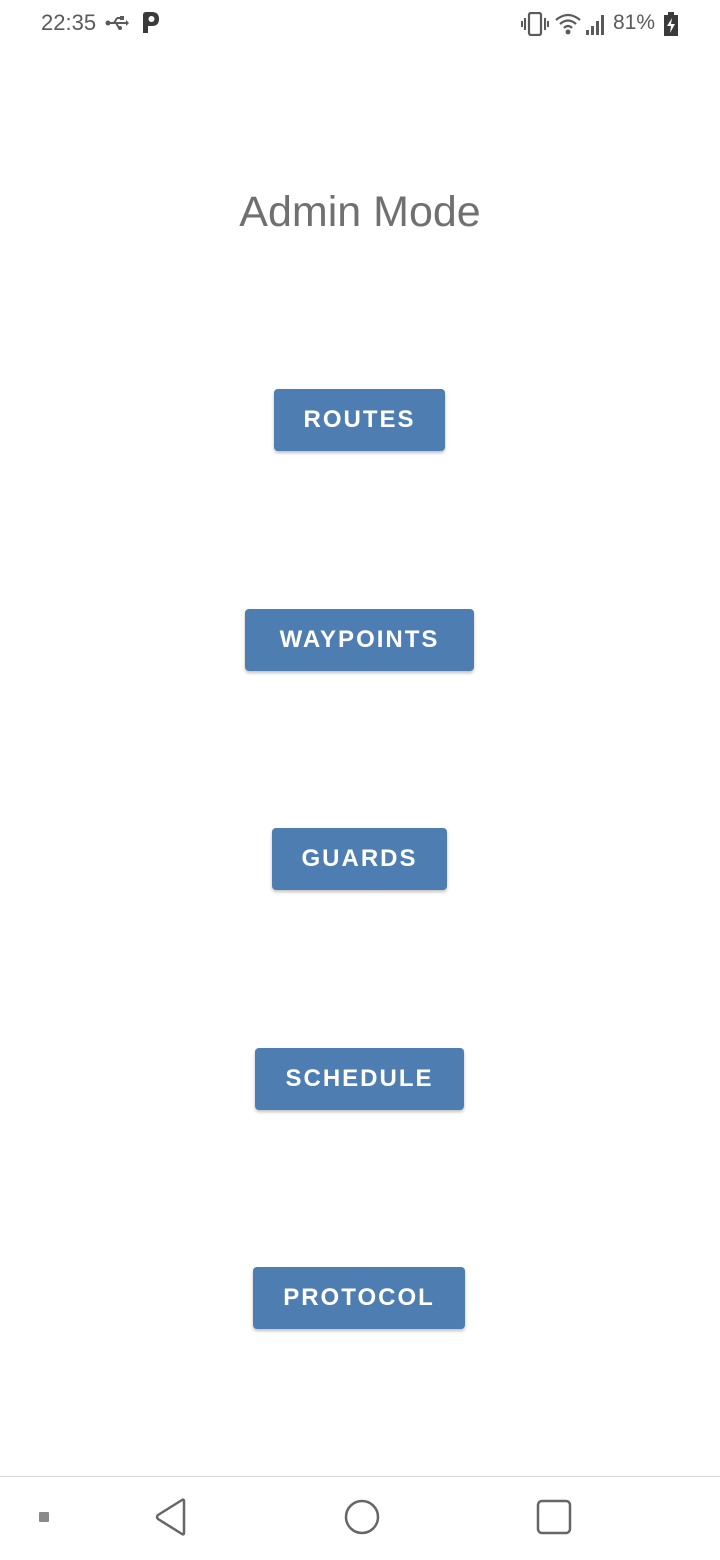 This screenshot has height=1560, width=720. What do you see at coordinates (671, 26) in the screenshot?
I see `battery-charging-icon` at bounding box center [671, 26].